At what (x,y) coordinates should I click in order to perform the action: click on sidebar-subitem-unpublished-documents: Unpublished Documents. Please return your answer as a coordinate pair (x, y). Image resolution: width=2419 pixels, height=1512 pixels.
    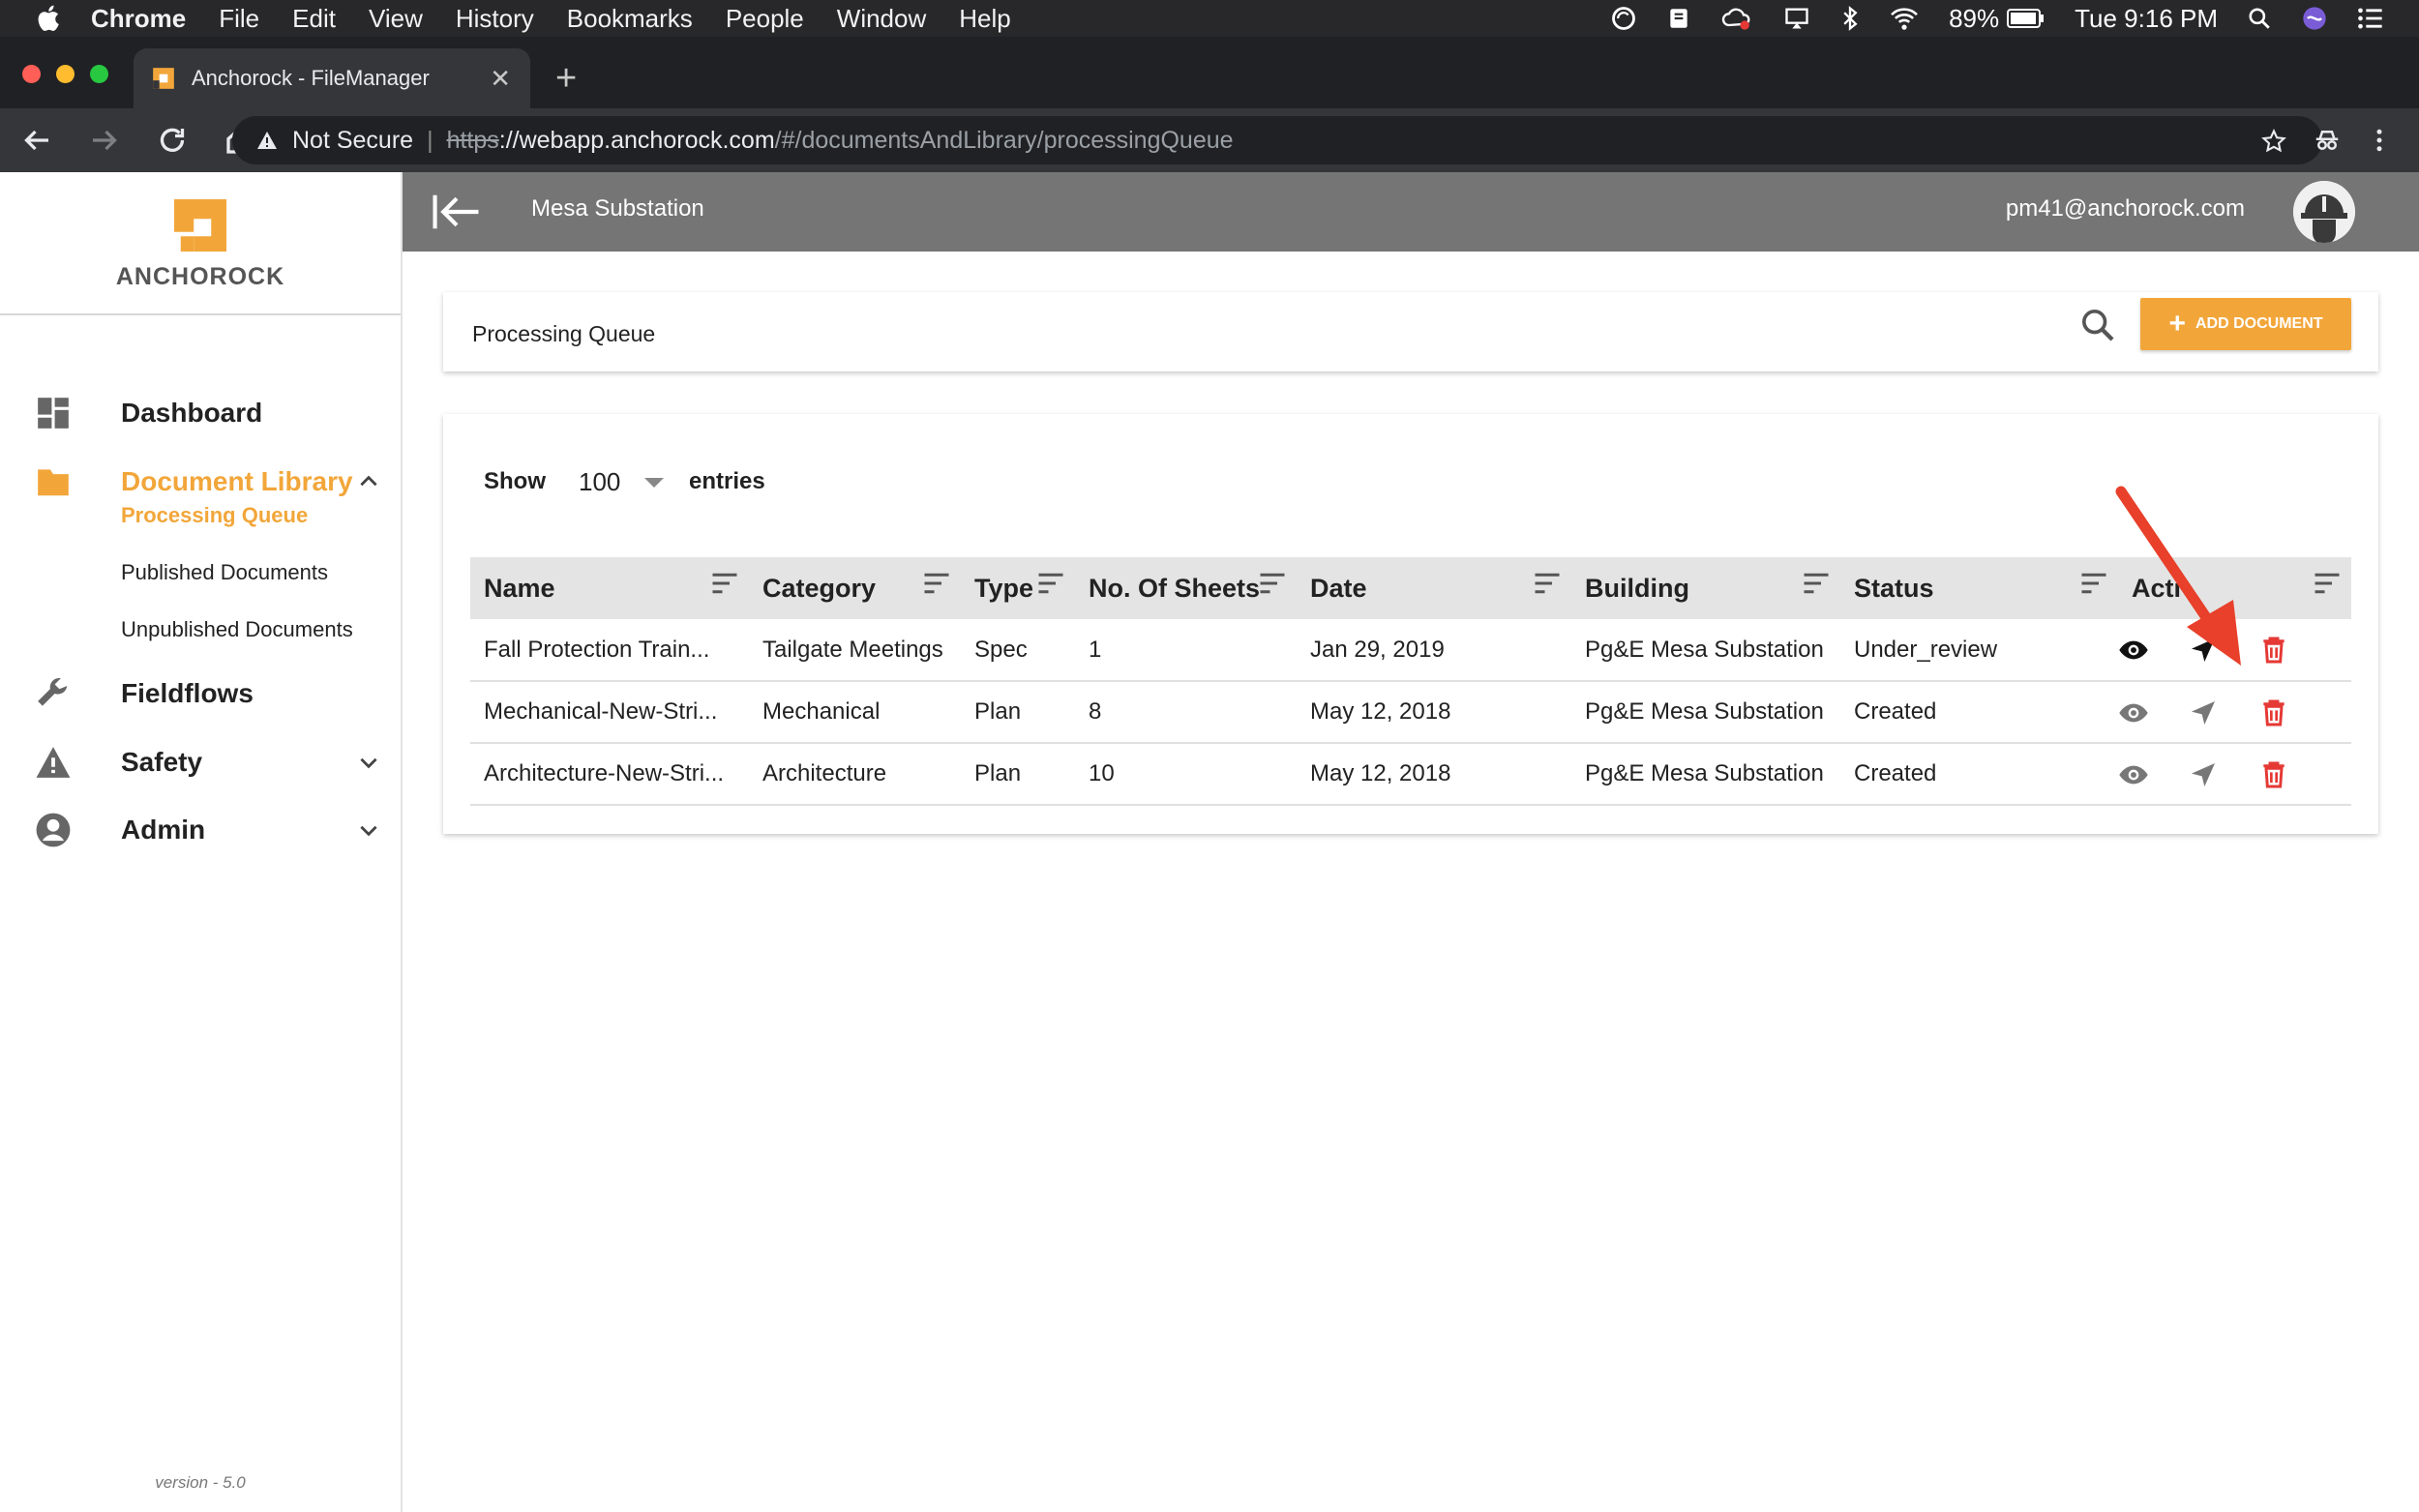
    Looking at the image, I should click on (237, 629).